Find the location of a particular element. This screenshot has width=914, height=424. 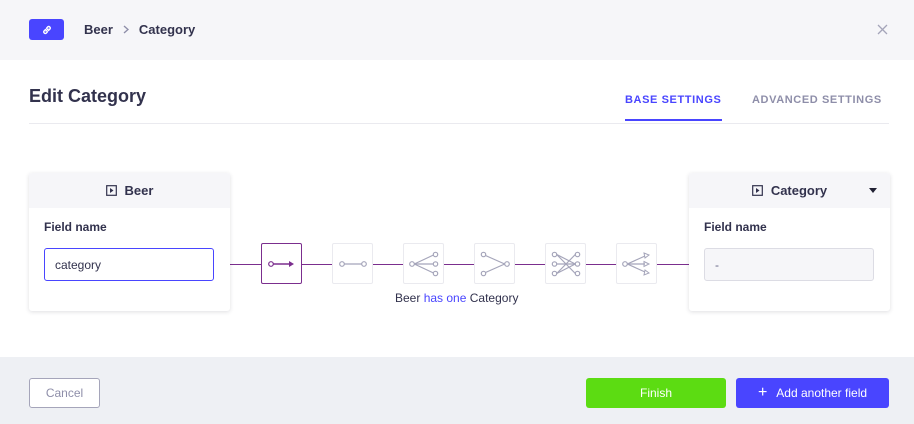

relation-one-to-one-icon is located at coordinates (352, 263).